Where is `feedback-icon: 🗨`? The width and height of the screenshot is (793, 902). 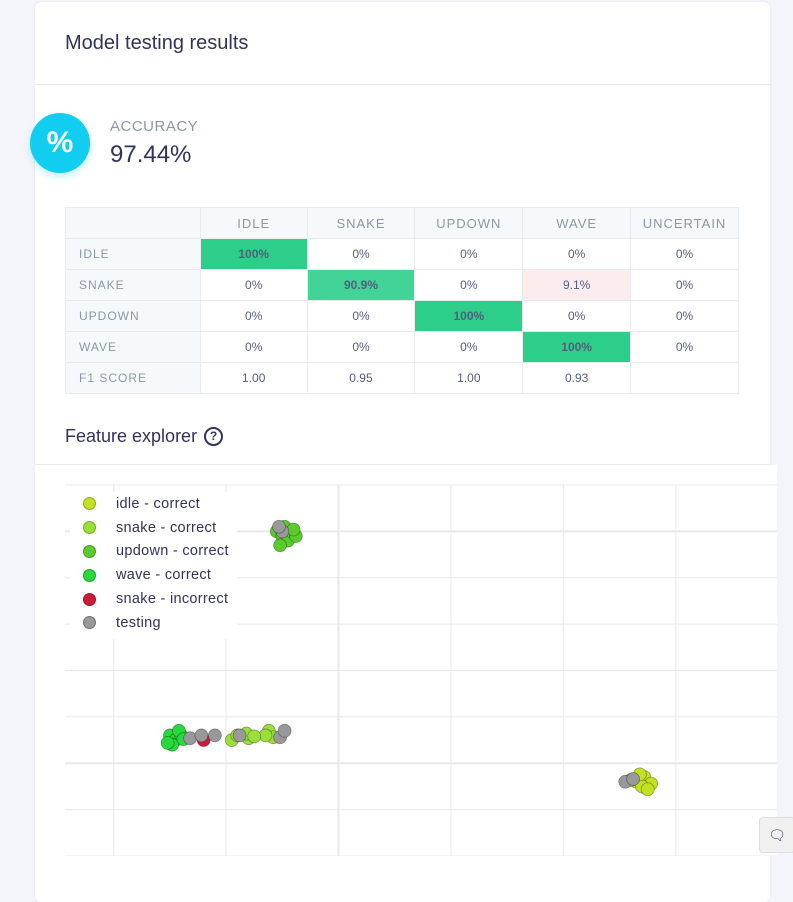
feedback-icon: 🗨 is located at coordinates (777, 834).